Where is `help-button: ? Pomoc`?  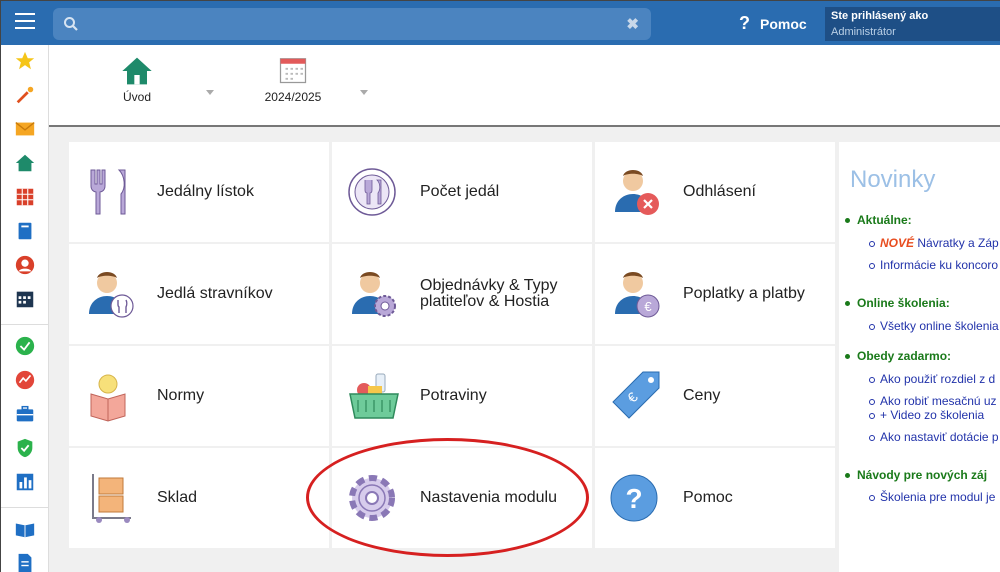
help-button: ? Pomoc is located at coordinates (773, 23).